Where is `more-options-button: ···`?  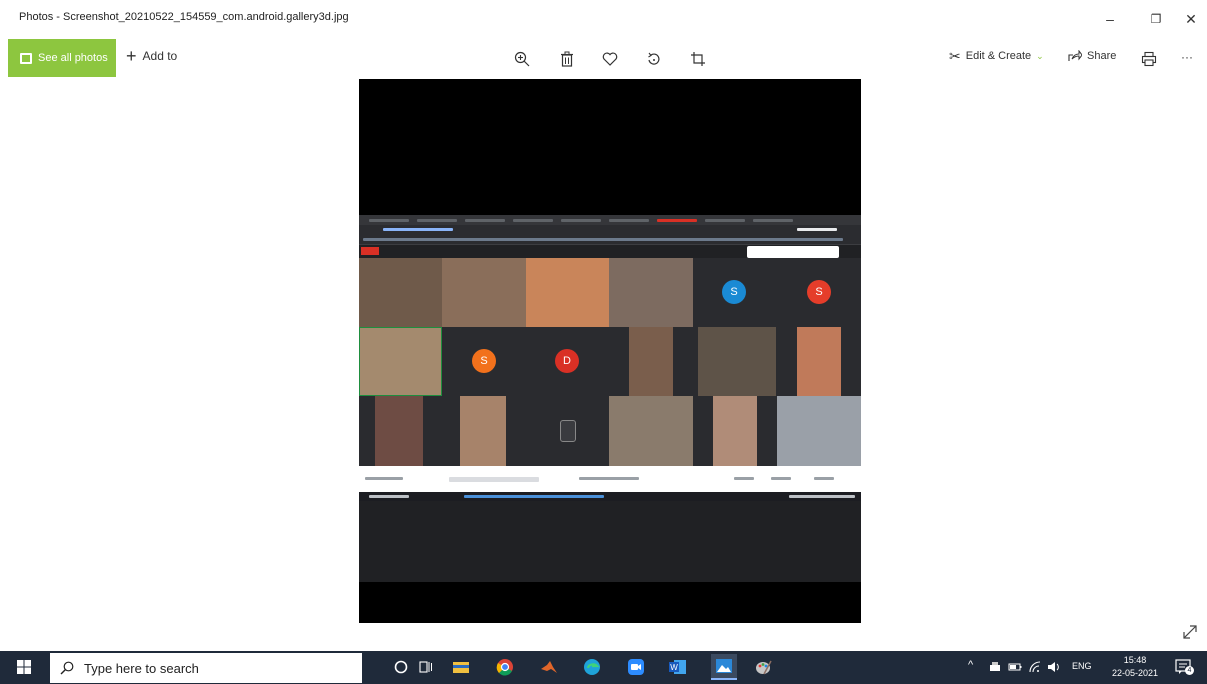
more-options-button: ··· is located at coordinates (1187, 57).